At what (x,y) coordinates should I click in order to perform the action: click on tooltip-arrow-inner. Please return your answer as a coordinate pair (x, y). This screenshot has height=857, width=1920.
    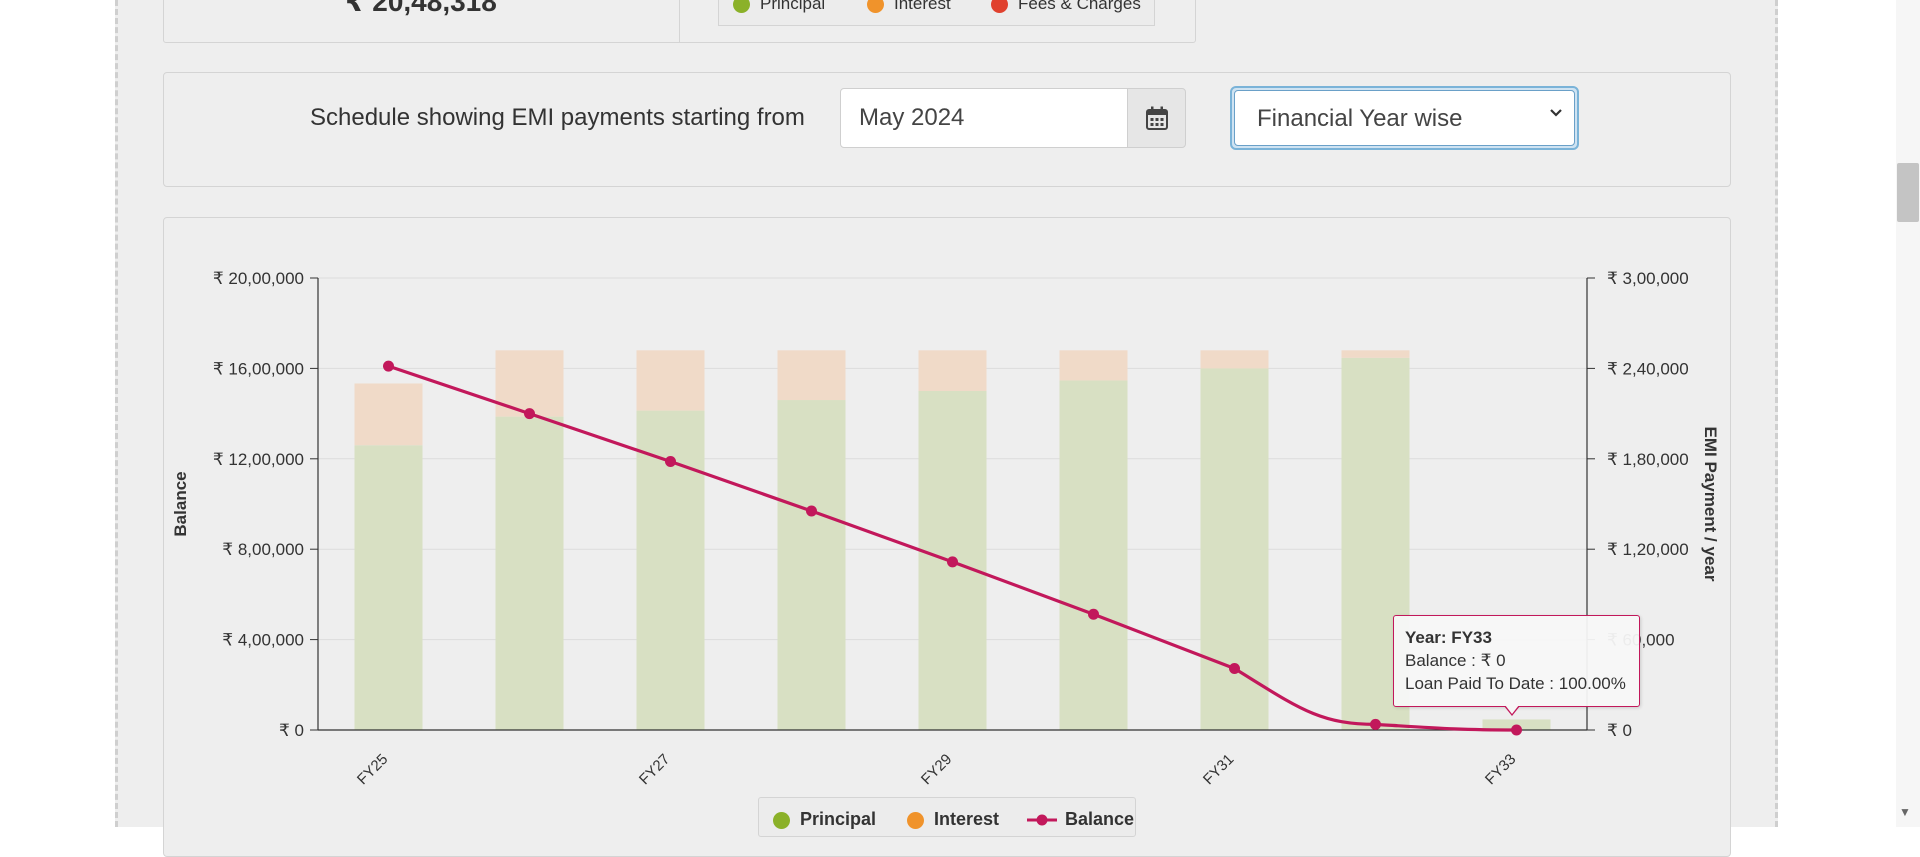
    Looking at the image, I should click on (1512, 709).